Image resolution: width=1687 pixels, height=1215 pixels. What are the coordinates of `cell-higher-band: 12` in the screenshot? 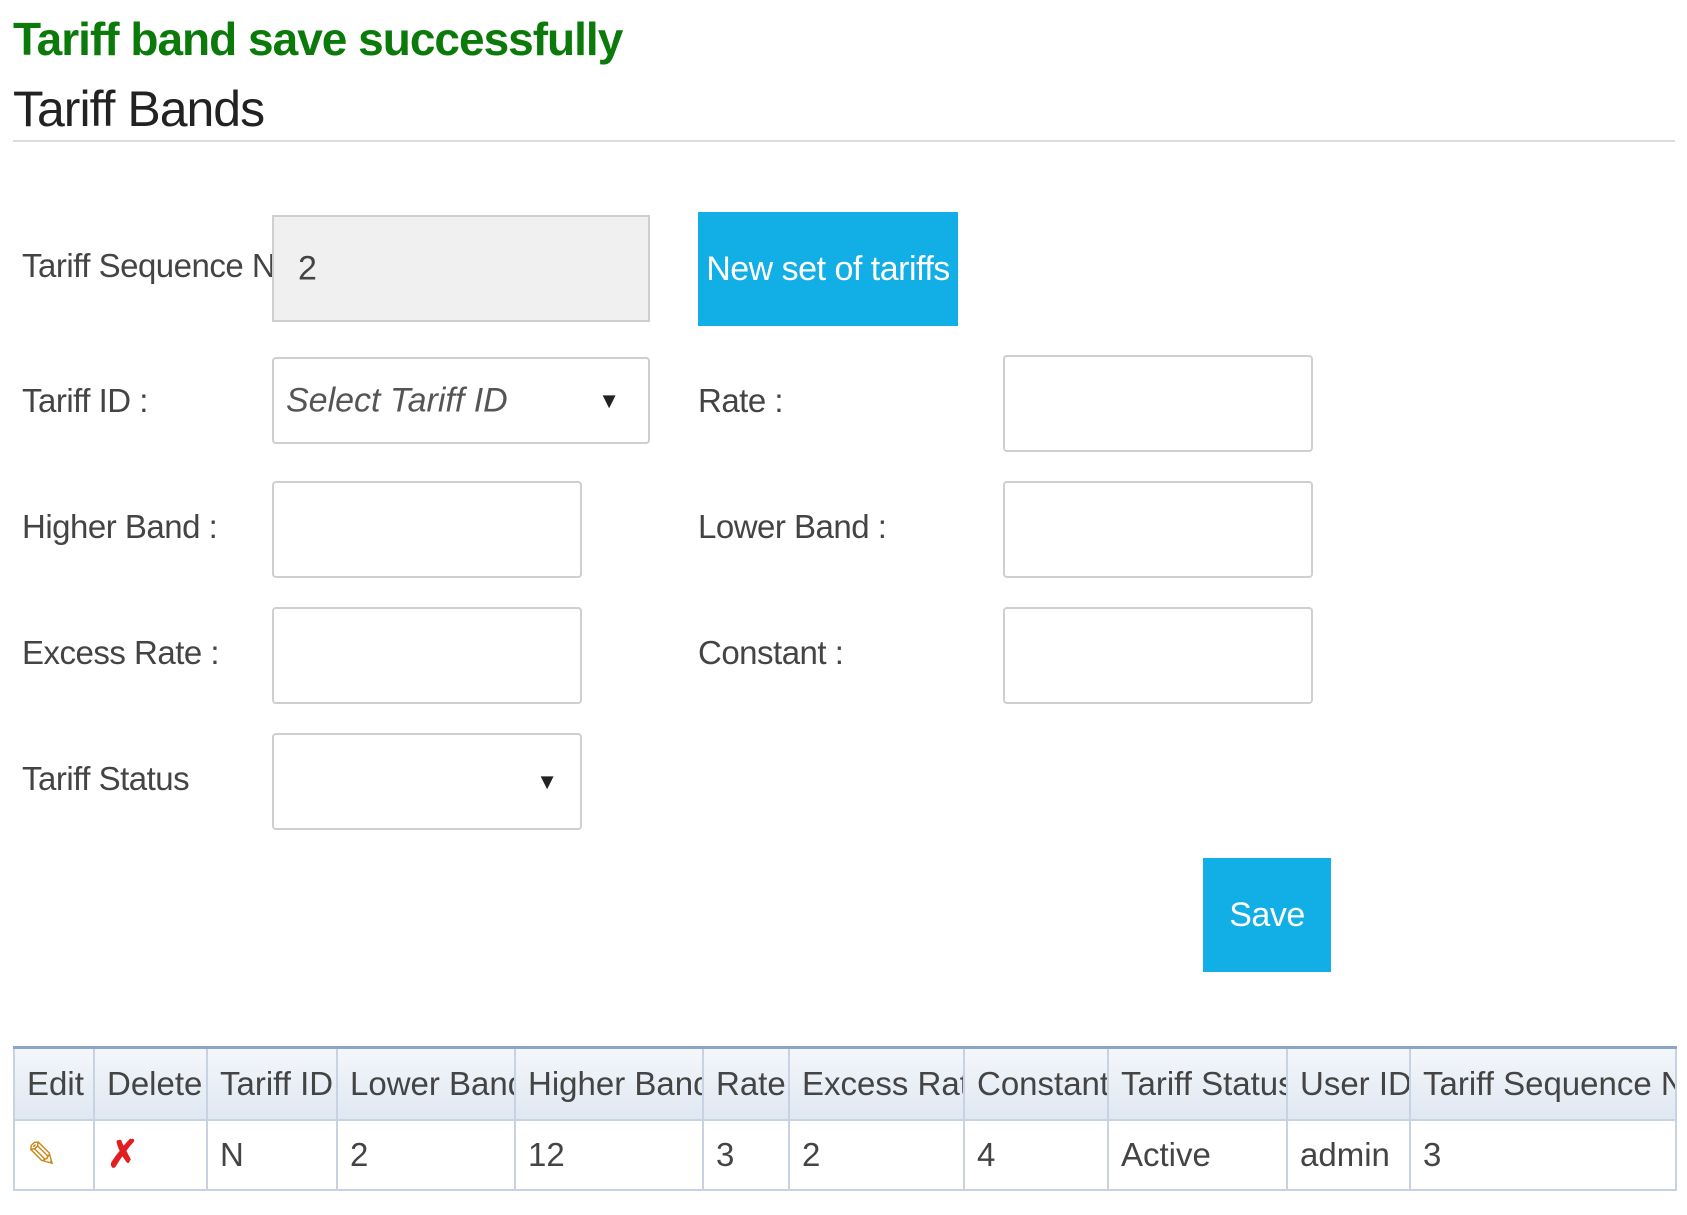 It's located at (609, 1154).